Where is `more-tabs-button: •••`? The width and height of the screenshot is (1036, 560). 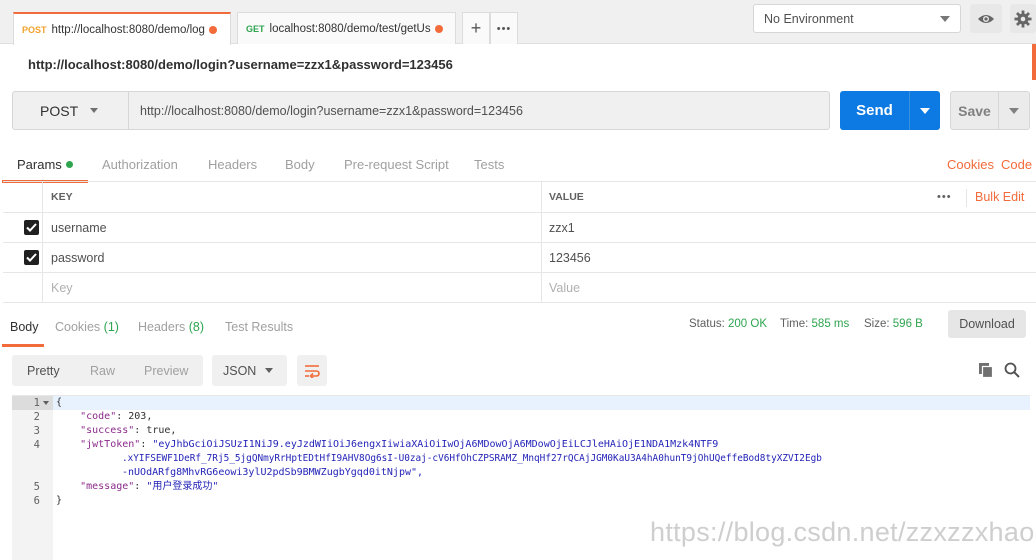 more-tabs-button: ••• is located at coordinates (504, 28).